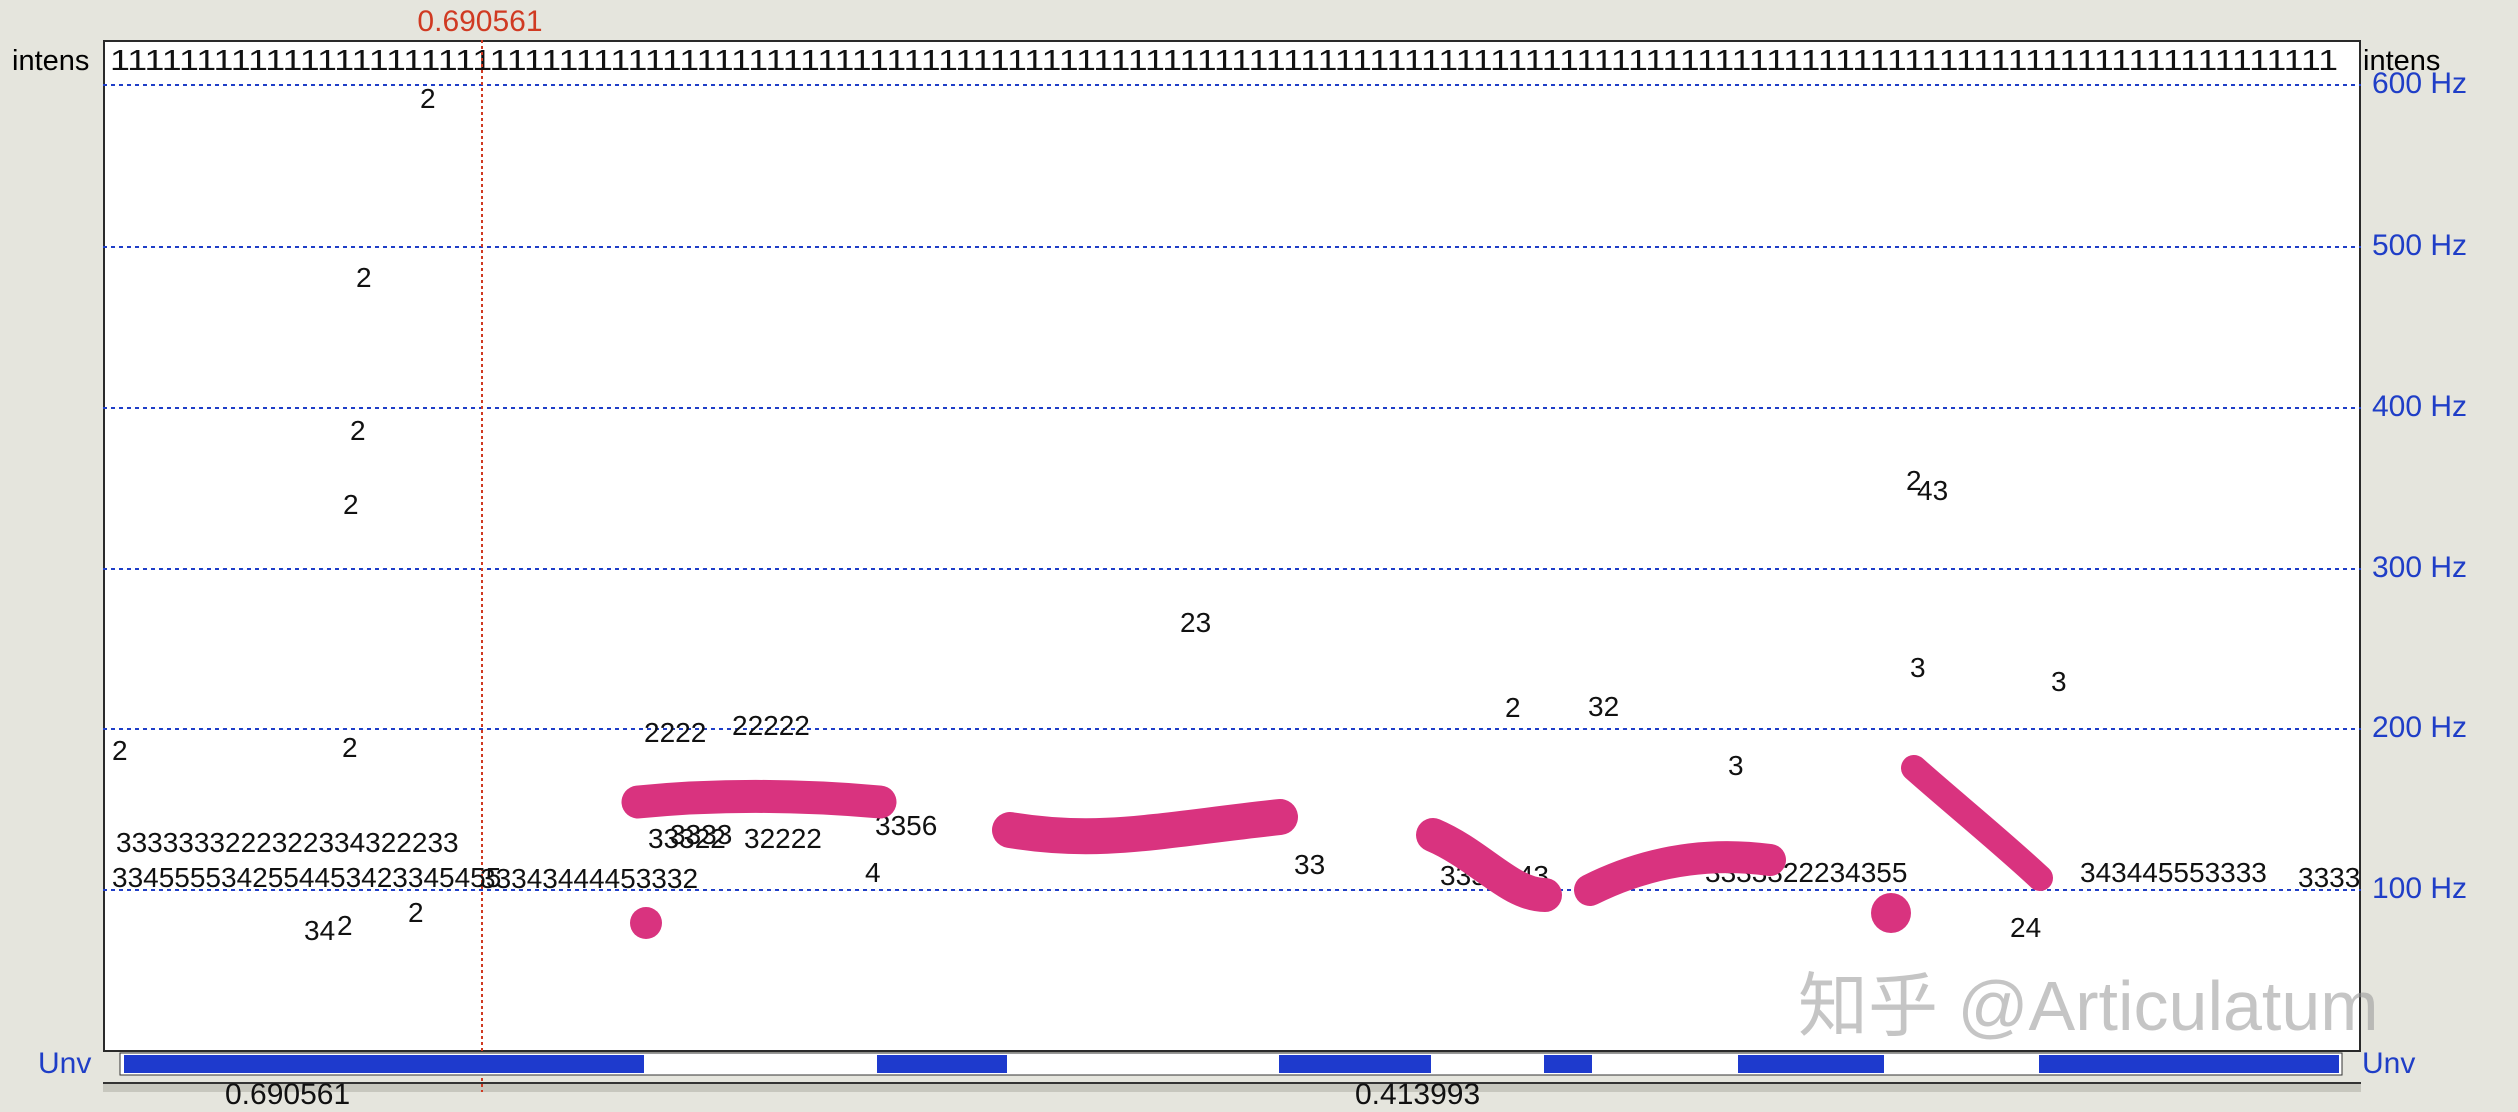 This screenshot has width=2518, height=1112. What do you see at coordinates (1337, 847) in the screenshot?
I see `pitch-contour` at bounding box center [1337, 847].